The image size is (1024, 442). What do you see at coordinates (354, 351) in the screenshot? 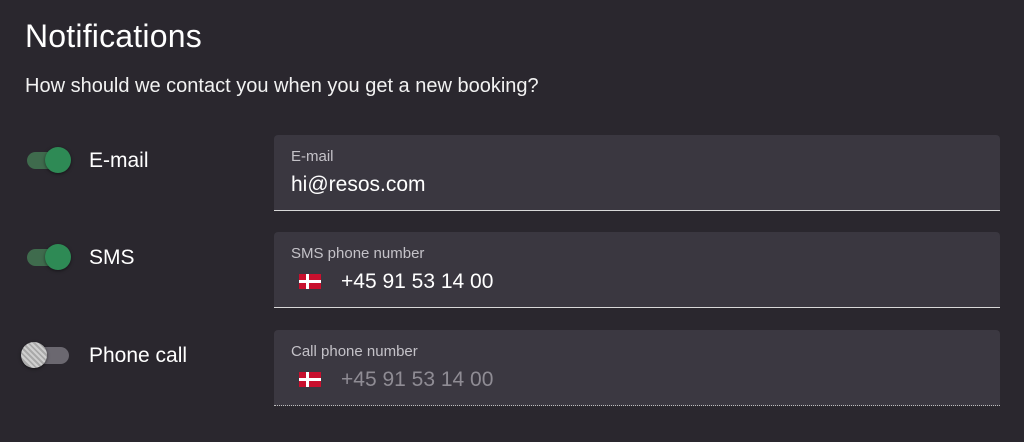
I see `call-field-label: Call phone number` at bounding box center [354, 351].